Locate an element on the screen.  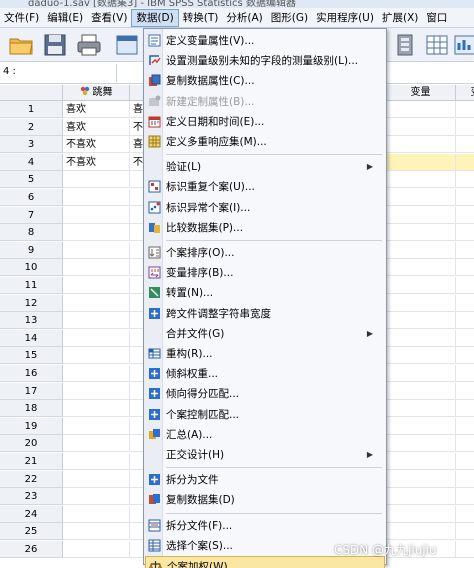
row-header: 13 is located at coordinates (31, 321).